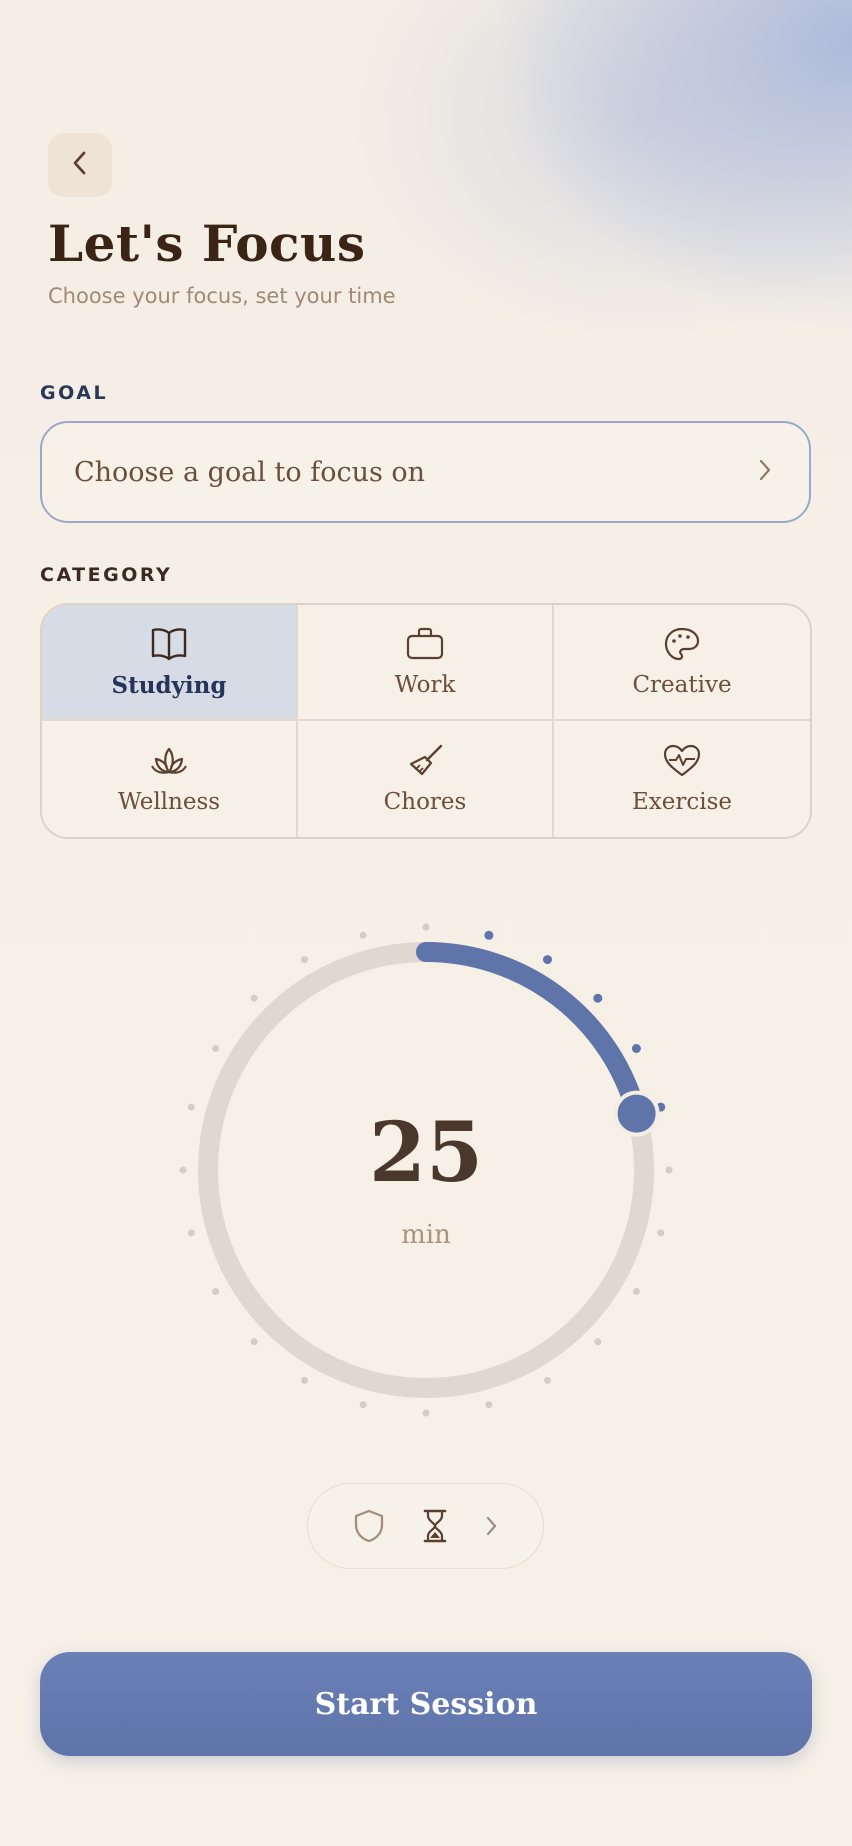 This screenshot has height=1846, width=852. Describe the element at coordinates (435, 1526) in the screenshot. I see `hourglass-icon` at that location.